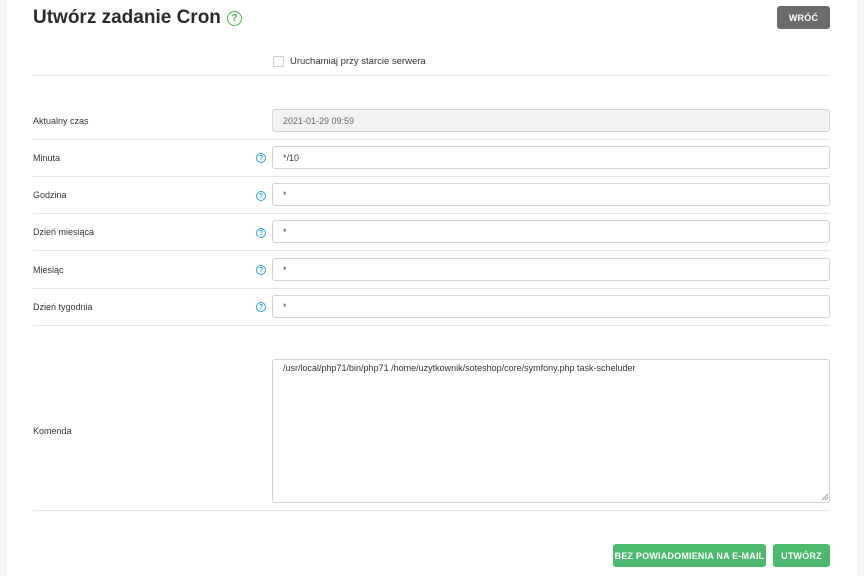  I want to click on minute-label: Minuta, so click(47, 158).